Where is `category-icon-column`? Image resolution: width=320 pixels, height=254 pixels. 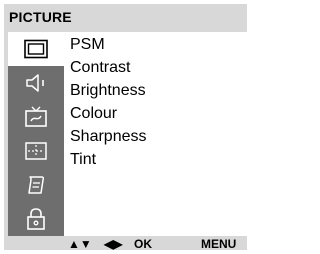
category-icon-column is located at coordinates (36, 134).